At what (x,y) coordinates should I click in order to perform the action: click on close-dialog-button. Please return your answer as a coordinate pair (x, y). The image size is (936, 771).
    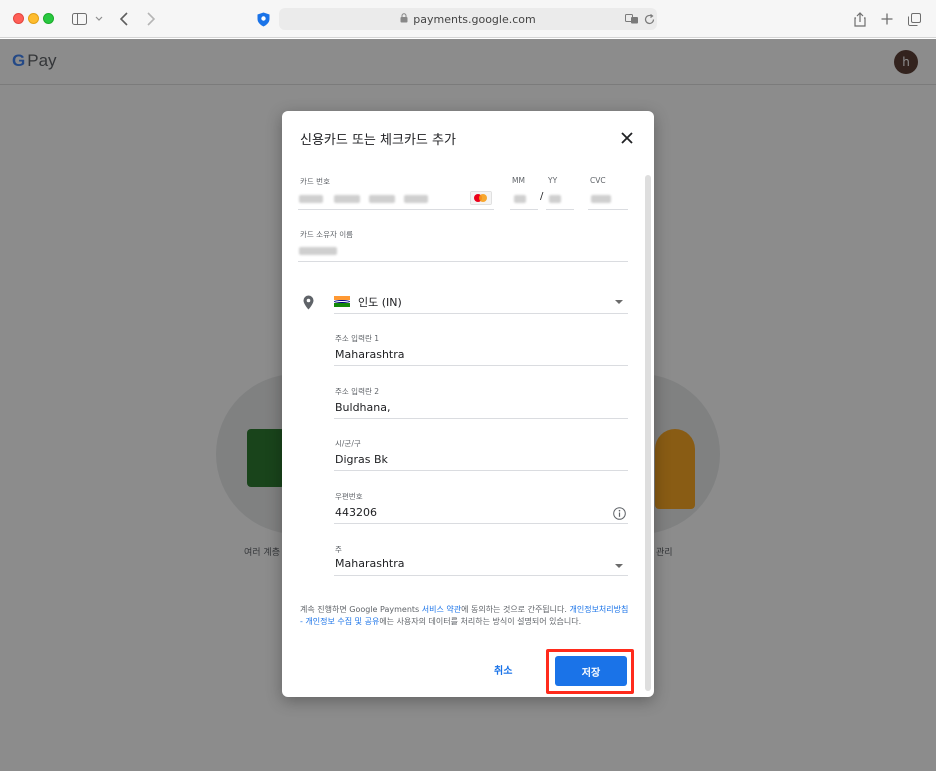
    Looking at the image, I should click on (627, 138).